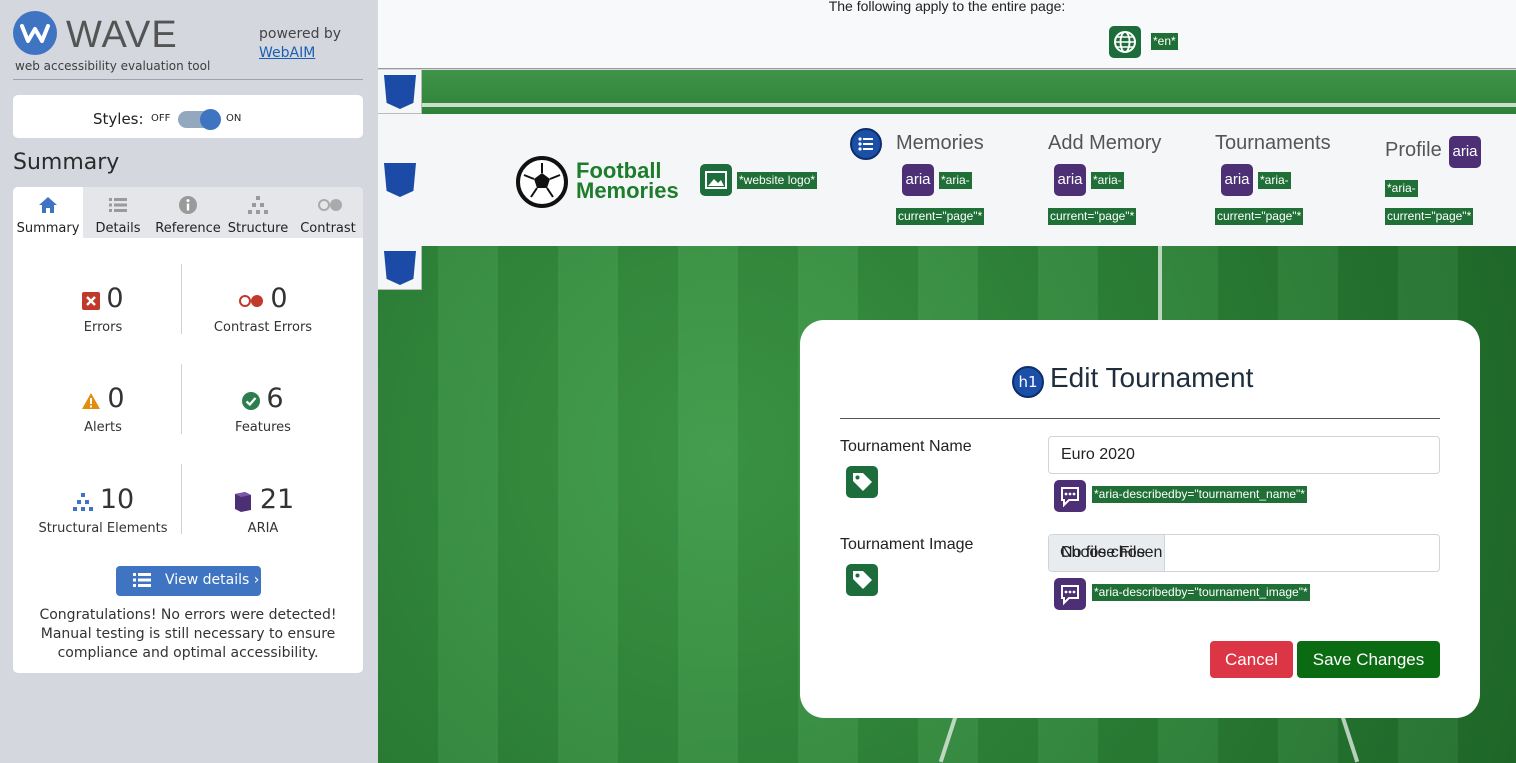  What do you see at coordinates (188, 228) in the screenshot?
I see `tab-label: Reference` at bounding box center [188, 228].